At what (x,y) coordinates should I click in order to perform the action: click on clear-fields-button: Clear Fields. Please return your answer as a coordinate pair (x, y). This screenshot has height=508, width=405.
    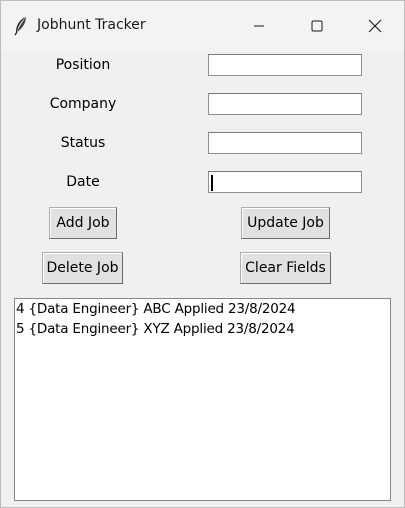
    Looking at the image, I should click on (285, 268).